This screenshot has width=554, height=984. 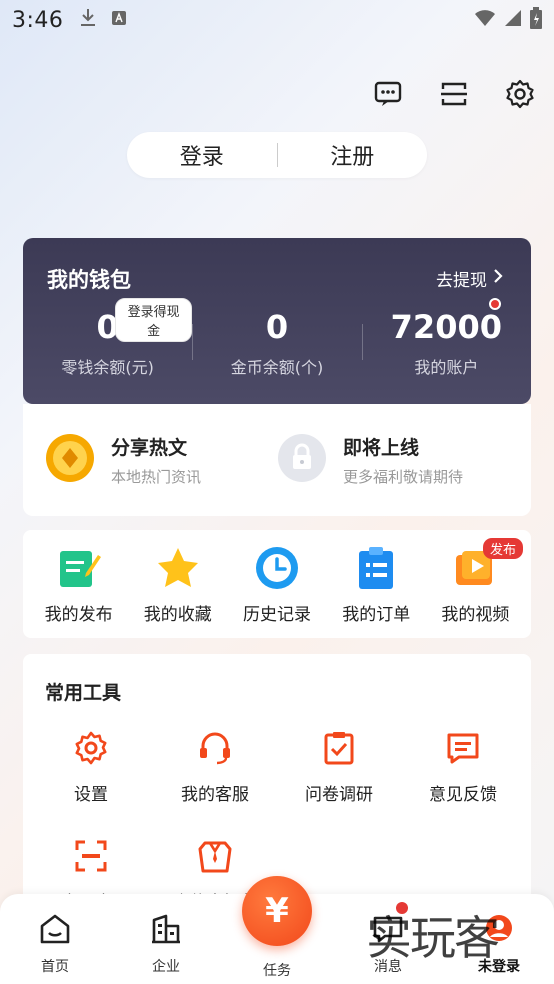 What do you see at coordinates (446, 327) in the screenshot?
I see `my-account-value: 72000` at bounding box center [446, 327].